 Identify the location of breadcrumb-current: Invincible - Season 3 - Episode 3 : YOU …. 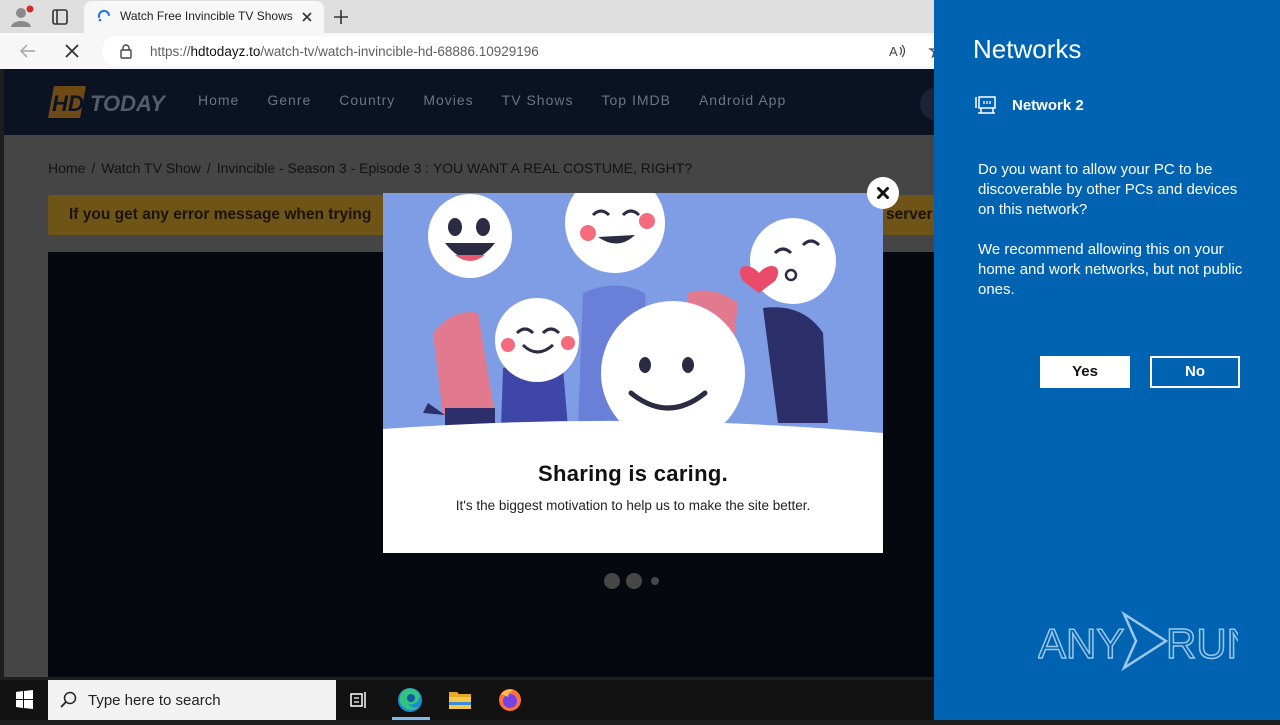
(454, 168).